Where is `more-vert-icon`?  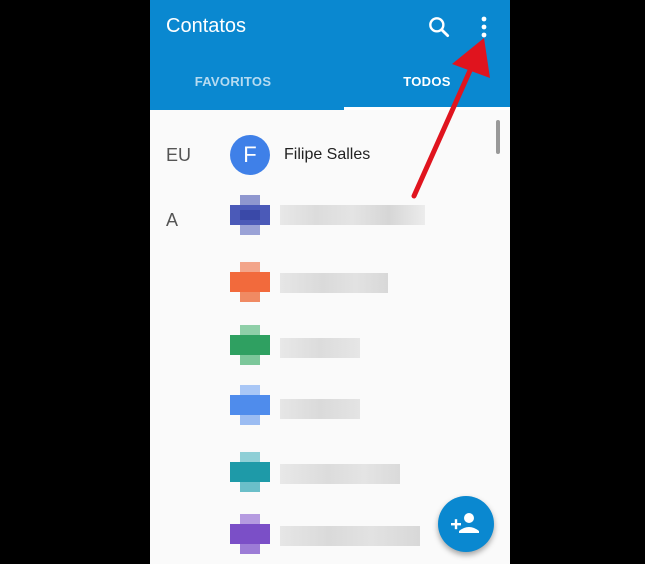
more-vert-icon is located at coordinates (484, 27).